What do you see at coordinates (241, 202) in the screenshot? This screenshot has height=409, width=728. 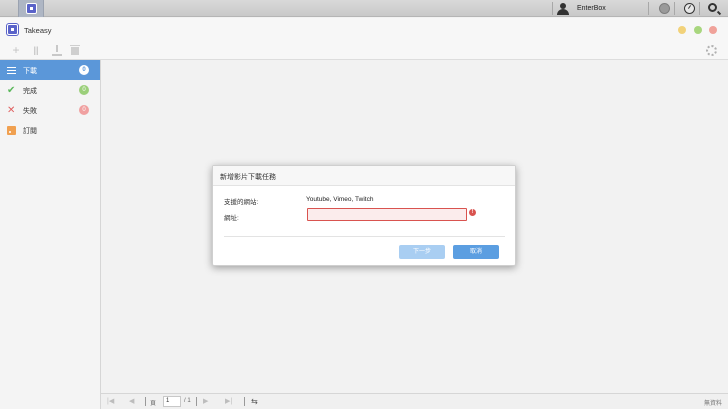 I see `supported-sites-label: 支援的網站:` at bounding box center [241, 202].